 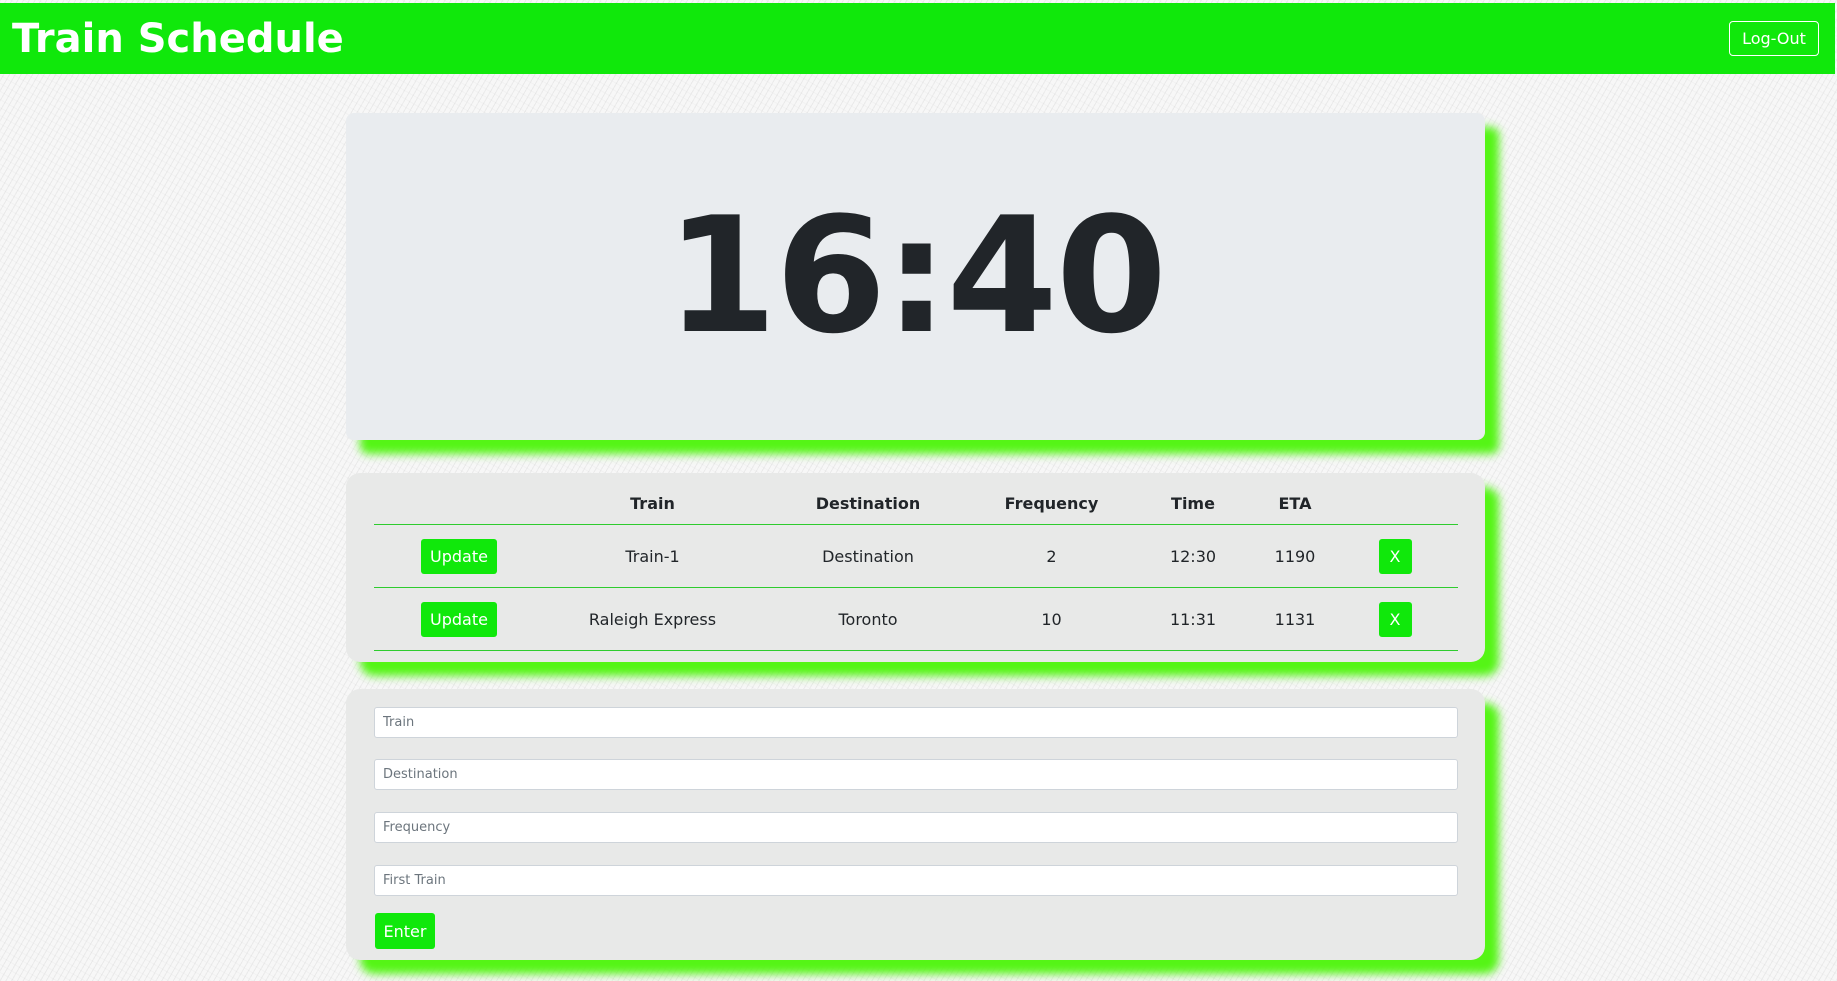 I want to click on table-cell-frequency: 2, so click(x=1051, y=556).